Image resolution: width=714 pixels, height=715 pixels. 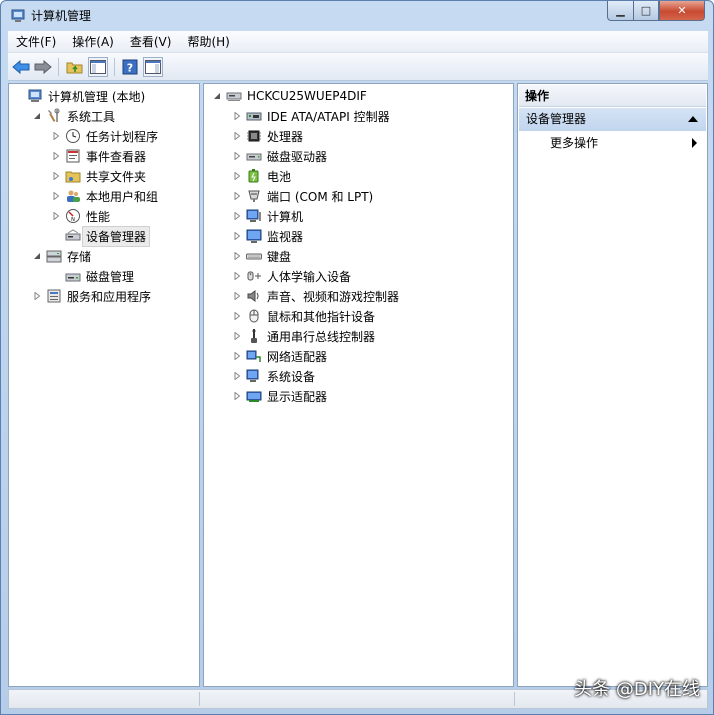 I want to click on tree-item-label: 存储, so click(x=79, y=256).